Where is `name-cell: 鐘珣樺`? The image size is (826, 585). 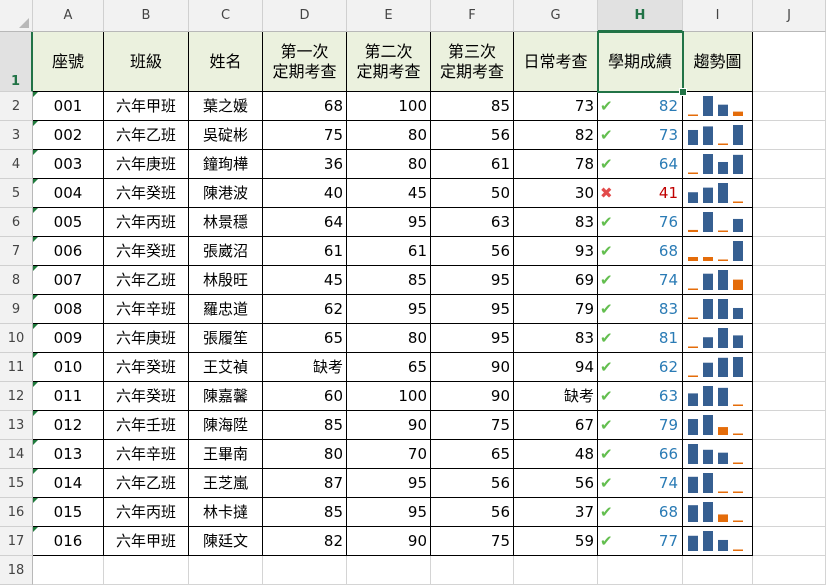 name-cell: 鐘珣樺 is located at coordinates (226, 164).